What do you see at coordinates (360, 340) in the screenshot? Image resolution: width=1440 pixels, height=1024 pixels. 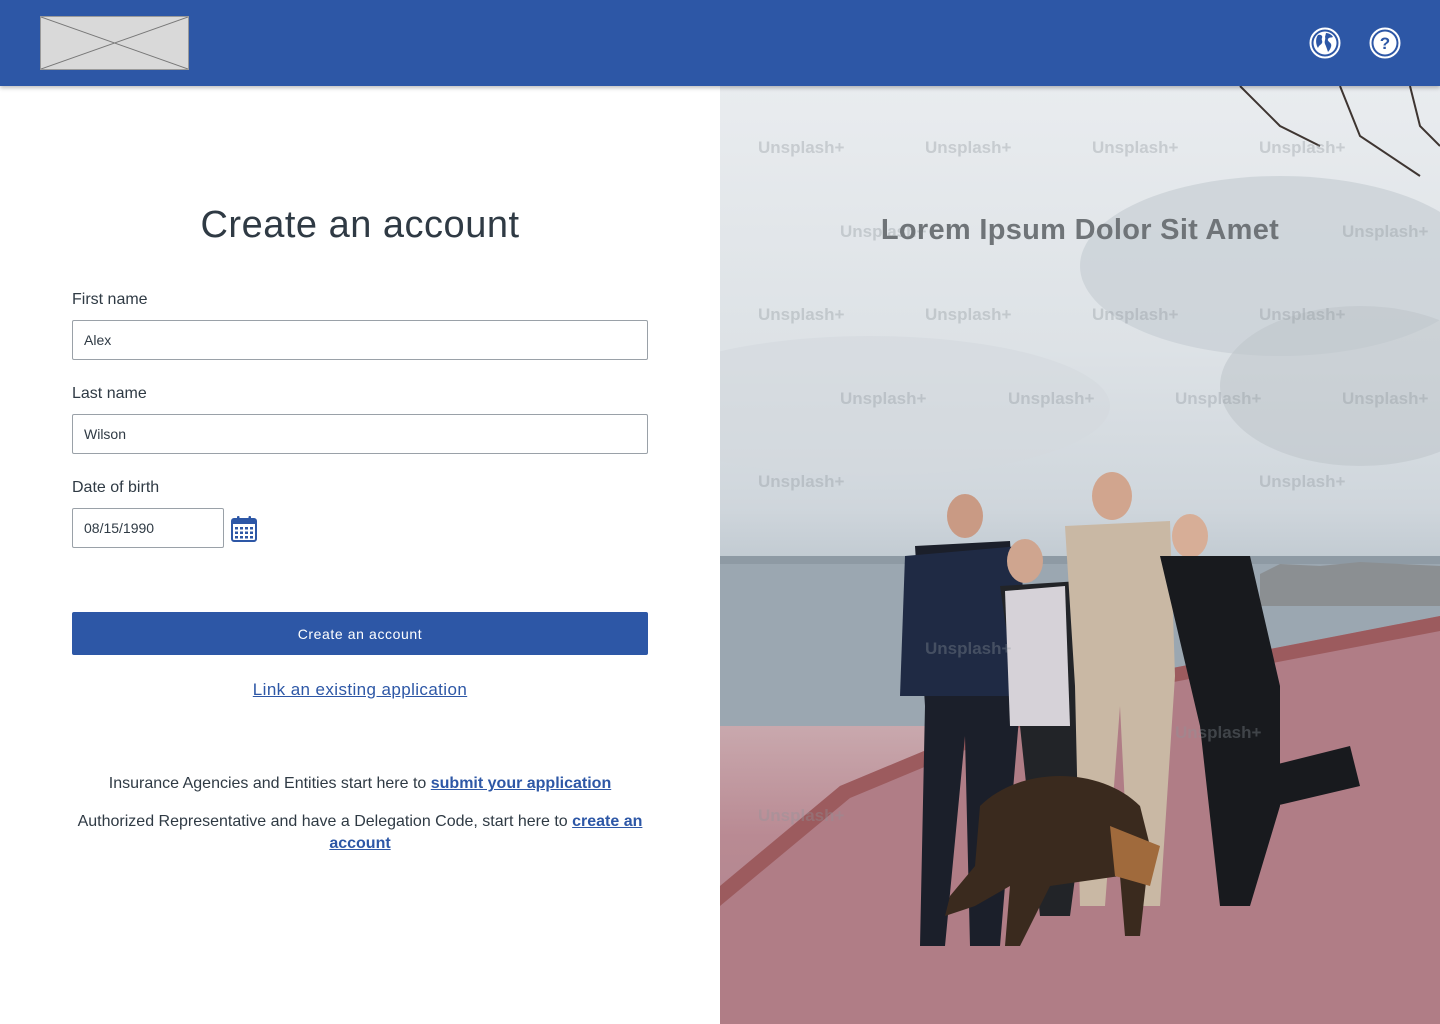 I see `first-name-input` at bounding box center [360, 340].